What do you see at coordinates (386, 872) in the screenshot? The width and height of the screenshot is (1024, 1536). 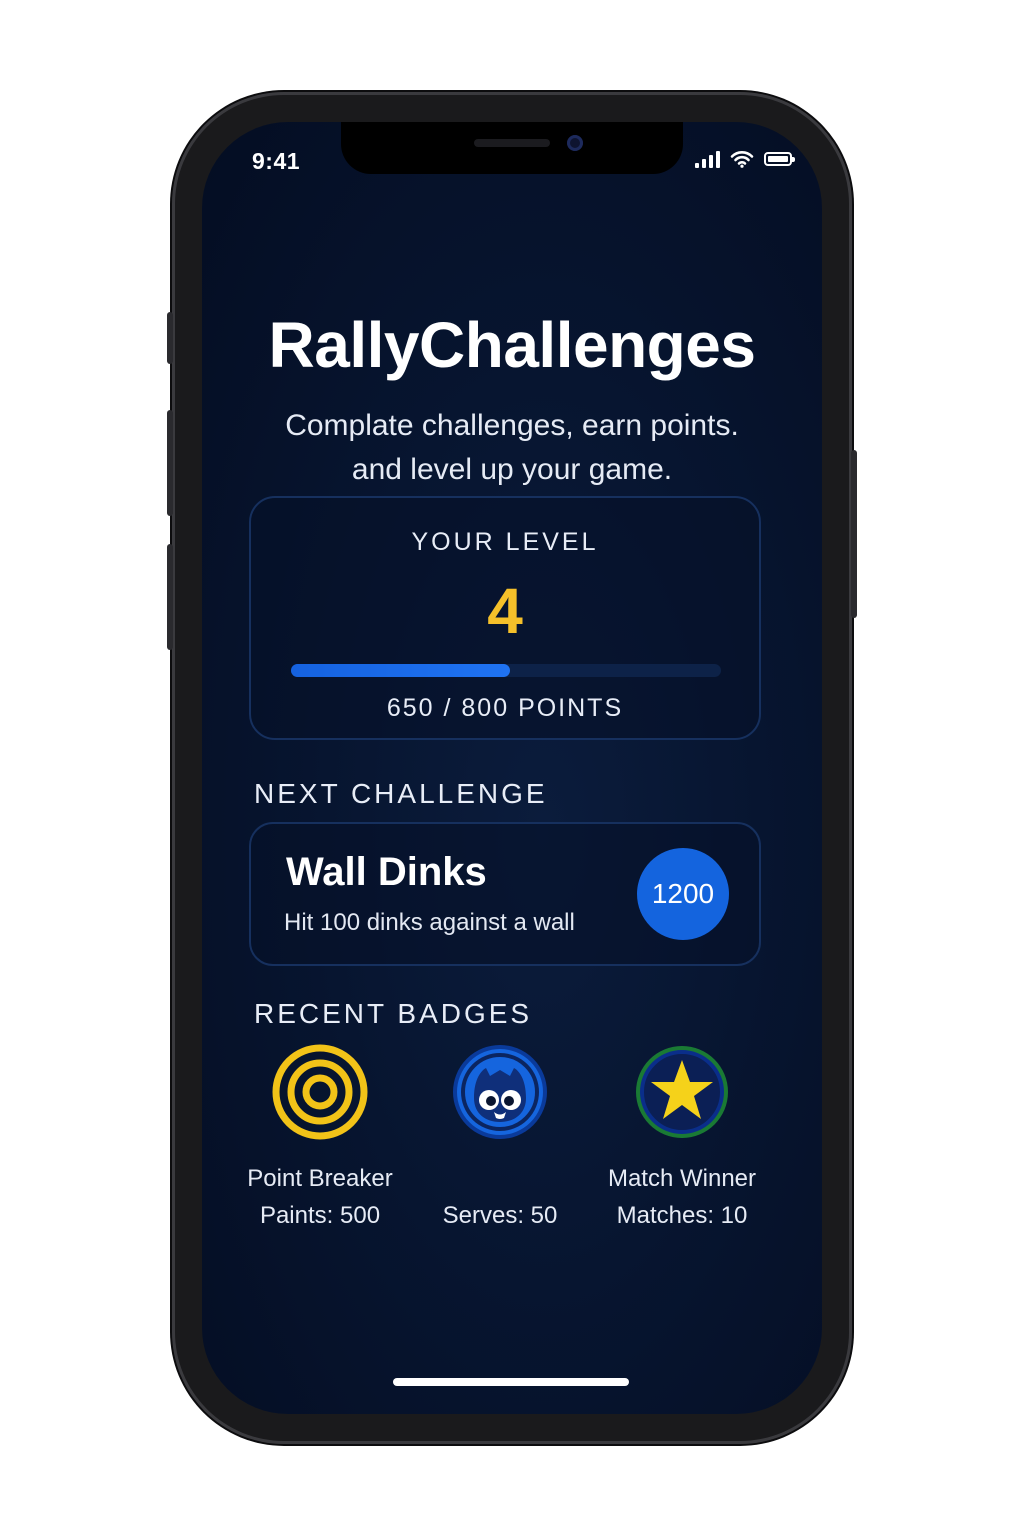 I see `challenge-title: Wall Dinks` at bounding box center [386, 872].